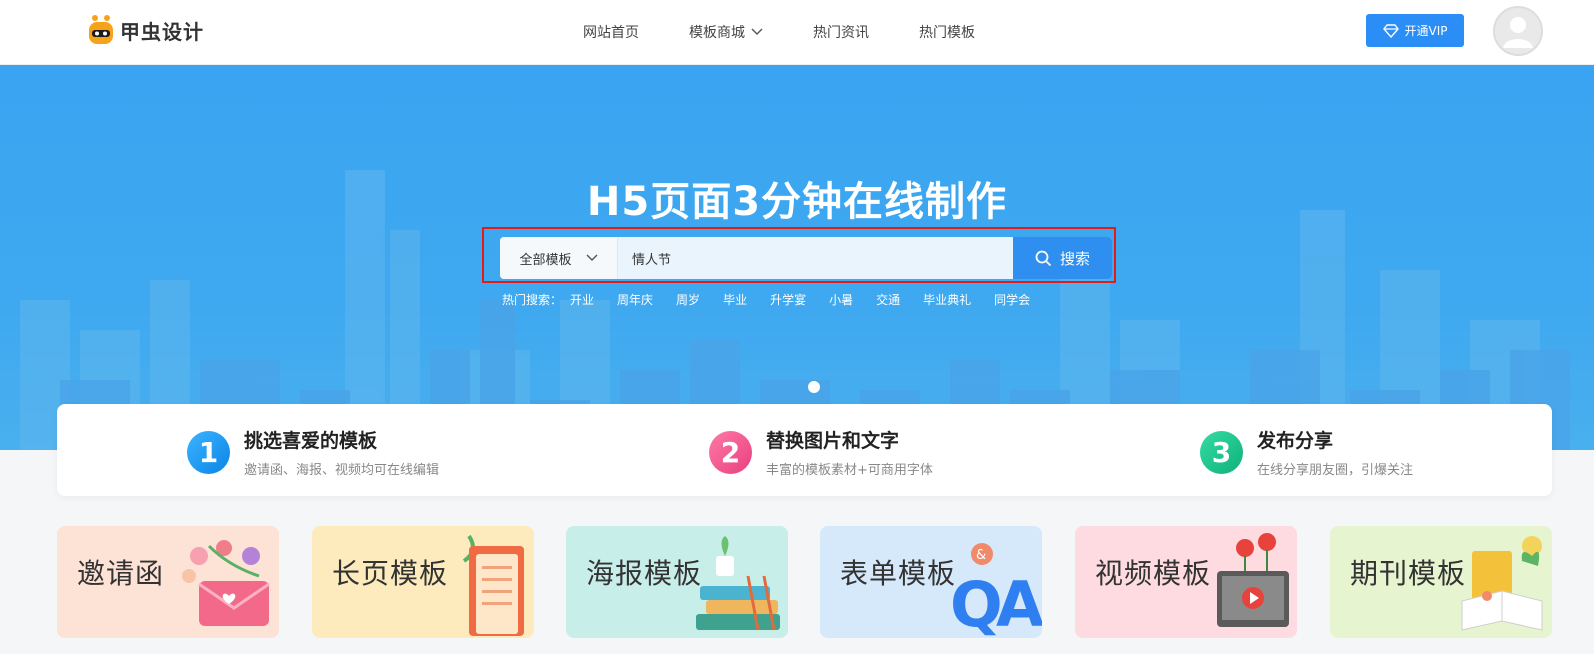 The image size is (1594, 654). Describe the element at coordinates (947, 299) in the screenshot. I see `hot-search-term: 毕业典礼` at that location.